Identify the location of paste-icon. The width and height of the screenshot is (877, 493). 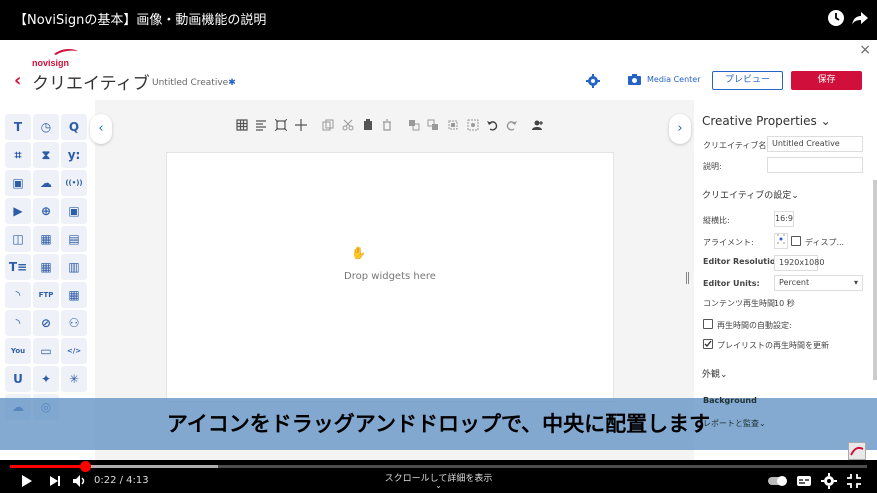
(368, 125).